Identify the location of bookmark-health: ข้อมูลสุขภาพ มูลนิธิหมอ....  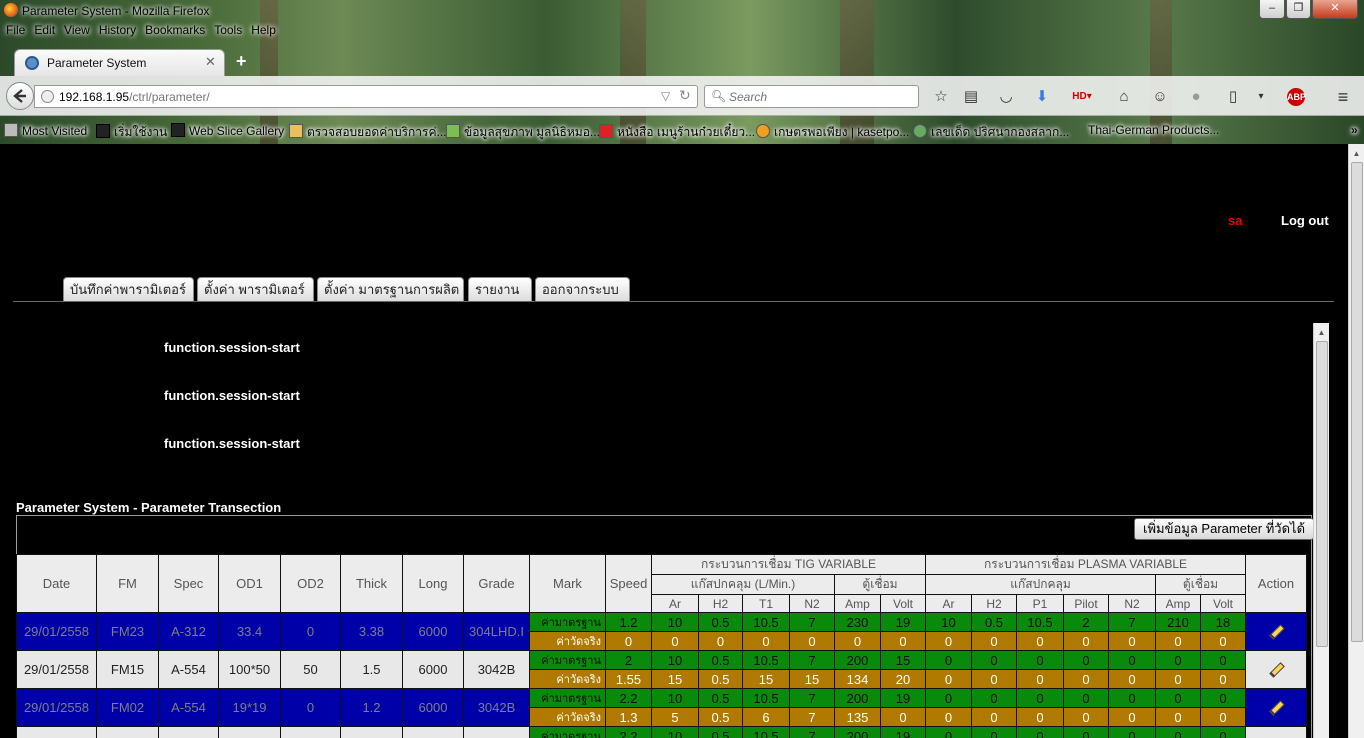
(523, 132).